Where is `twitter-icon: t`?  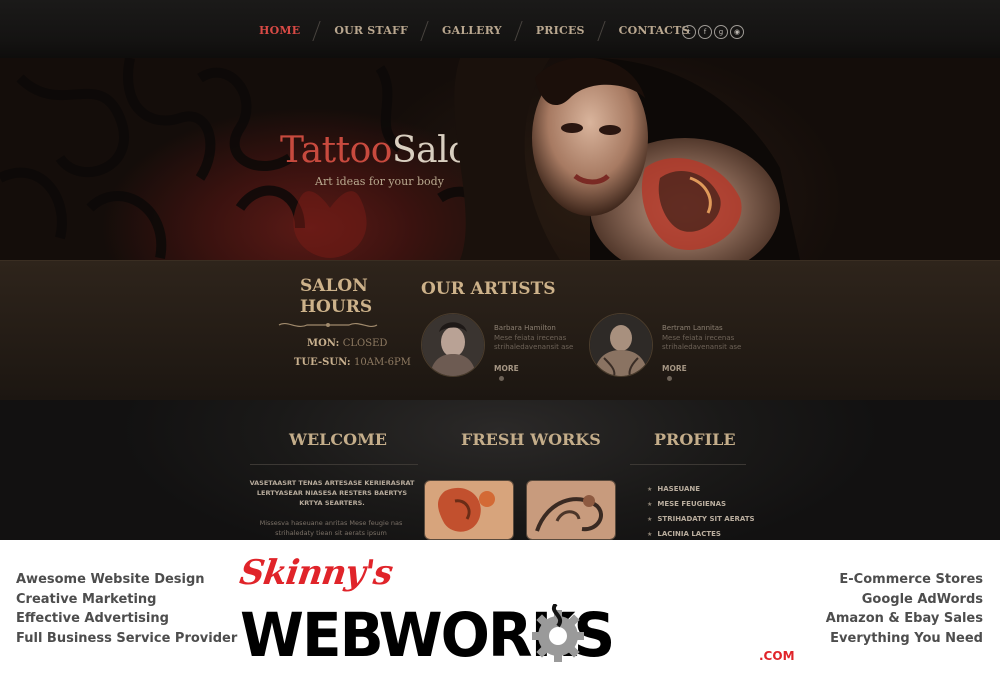 twitter-icon: t is located at coordinates (689, 32).